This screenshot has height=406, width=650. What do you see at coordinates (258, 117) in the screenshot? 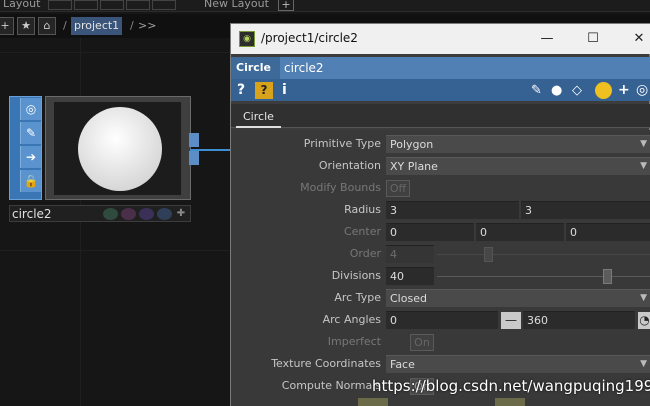
I see `tab-circle: Circle` at bounding box center [258, 117].